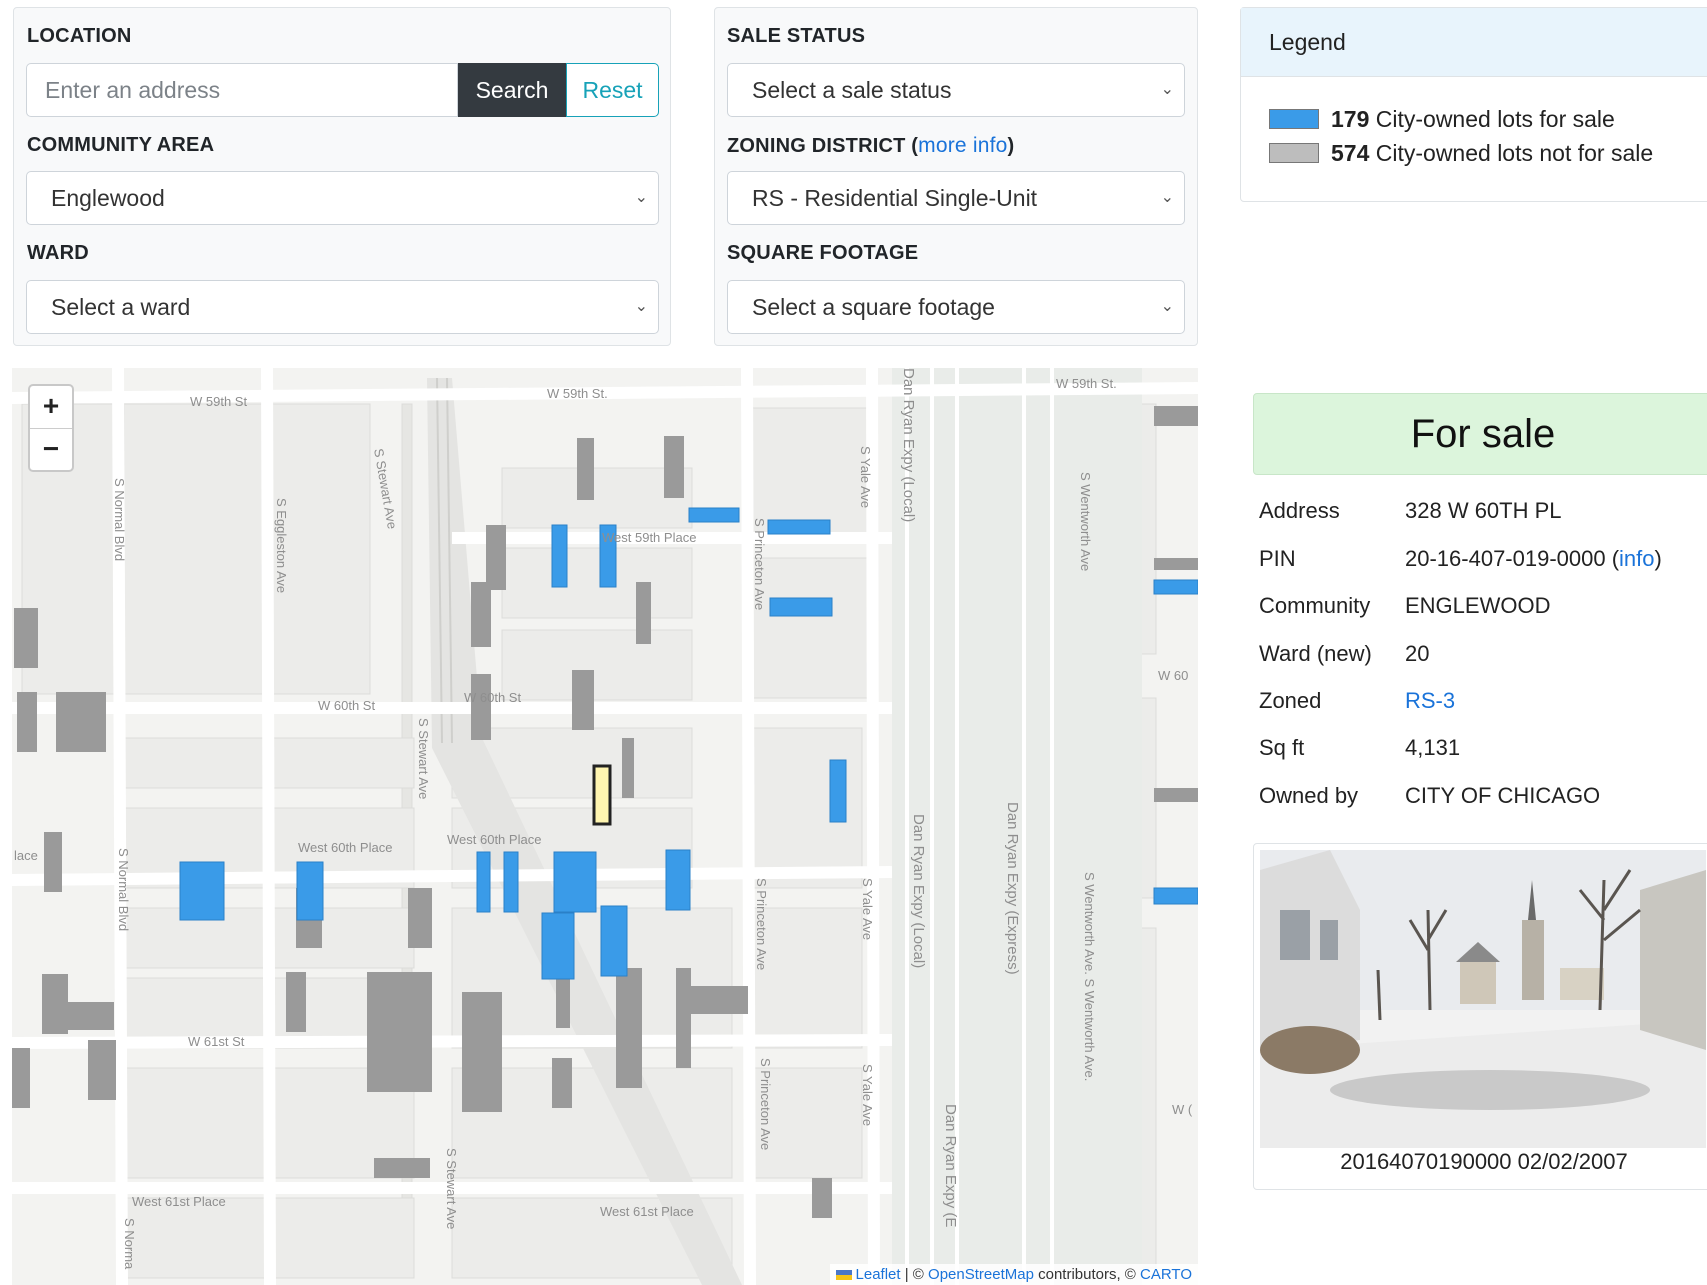 This screenshot has height=1285, width=1707. Describe the element at coordinates (1299, 510) in the screenshot. I see `info-label-address: Address` at that location.